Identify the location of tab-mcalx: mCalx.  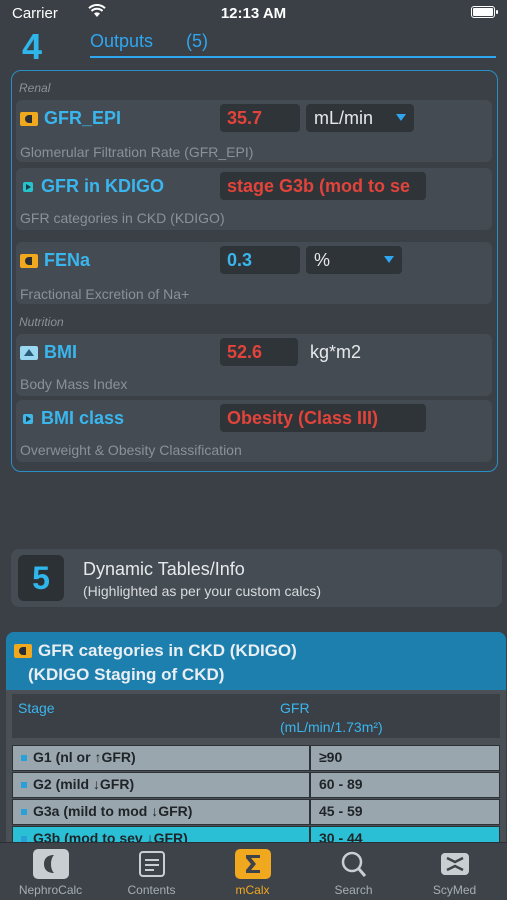
(252, 871).